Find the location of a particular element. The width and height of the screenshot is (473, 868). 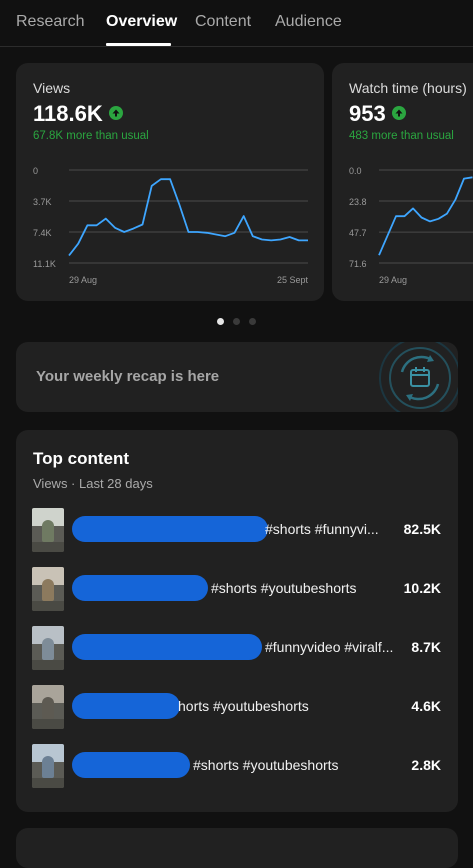

views-chart: 11.1K 7.4K 3.7K 0 29 Aug 25 Sept is located at coordinates (171, 225).